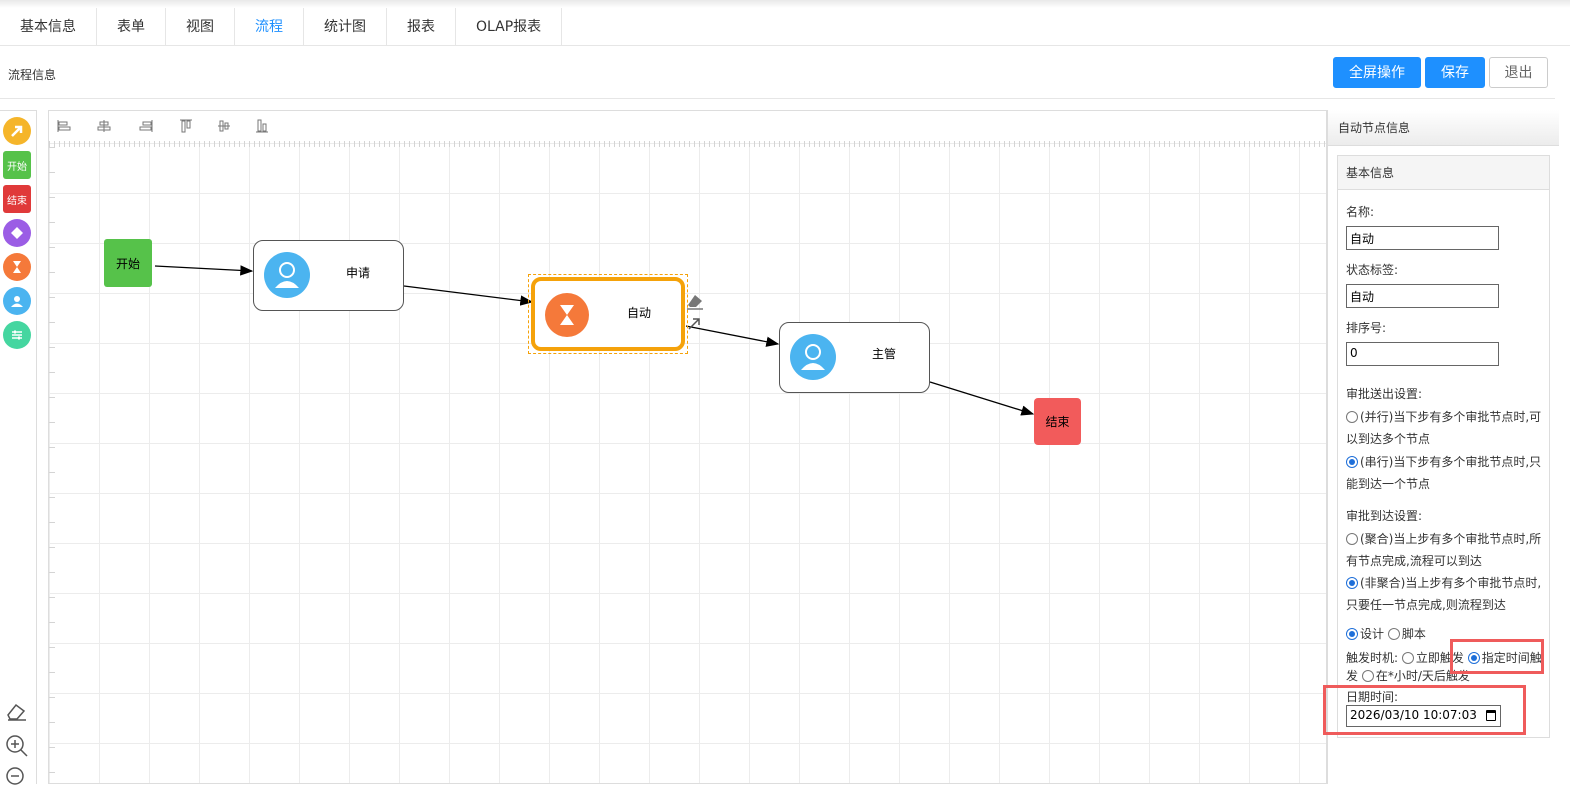 The image size is (1570, 785). I want to click on radio-trigger-after, so click(1367, 676).